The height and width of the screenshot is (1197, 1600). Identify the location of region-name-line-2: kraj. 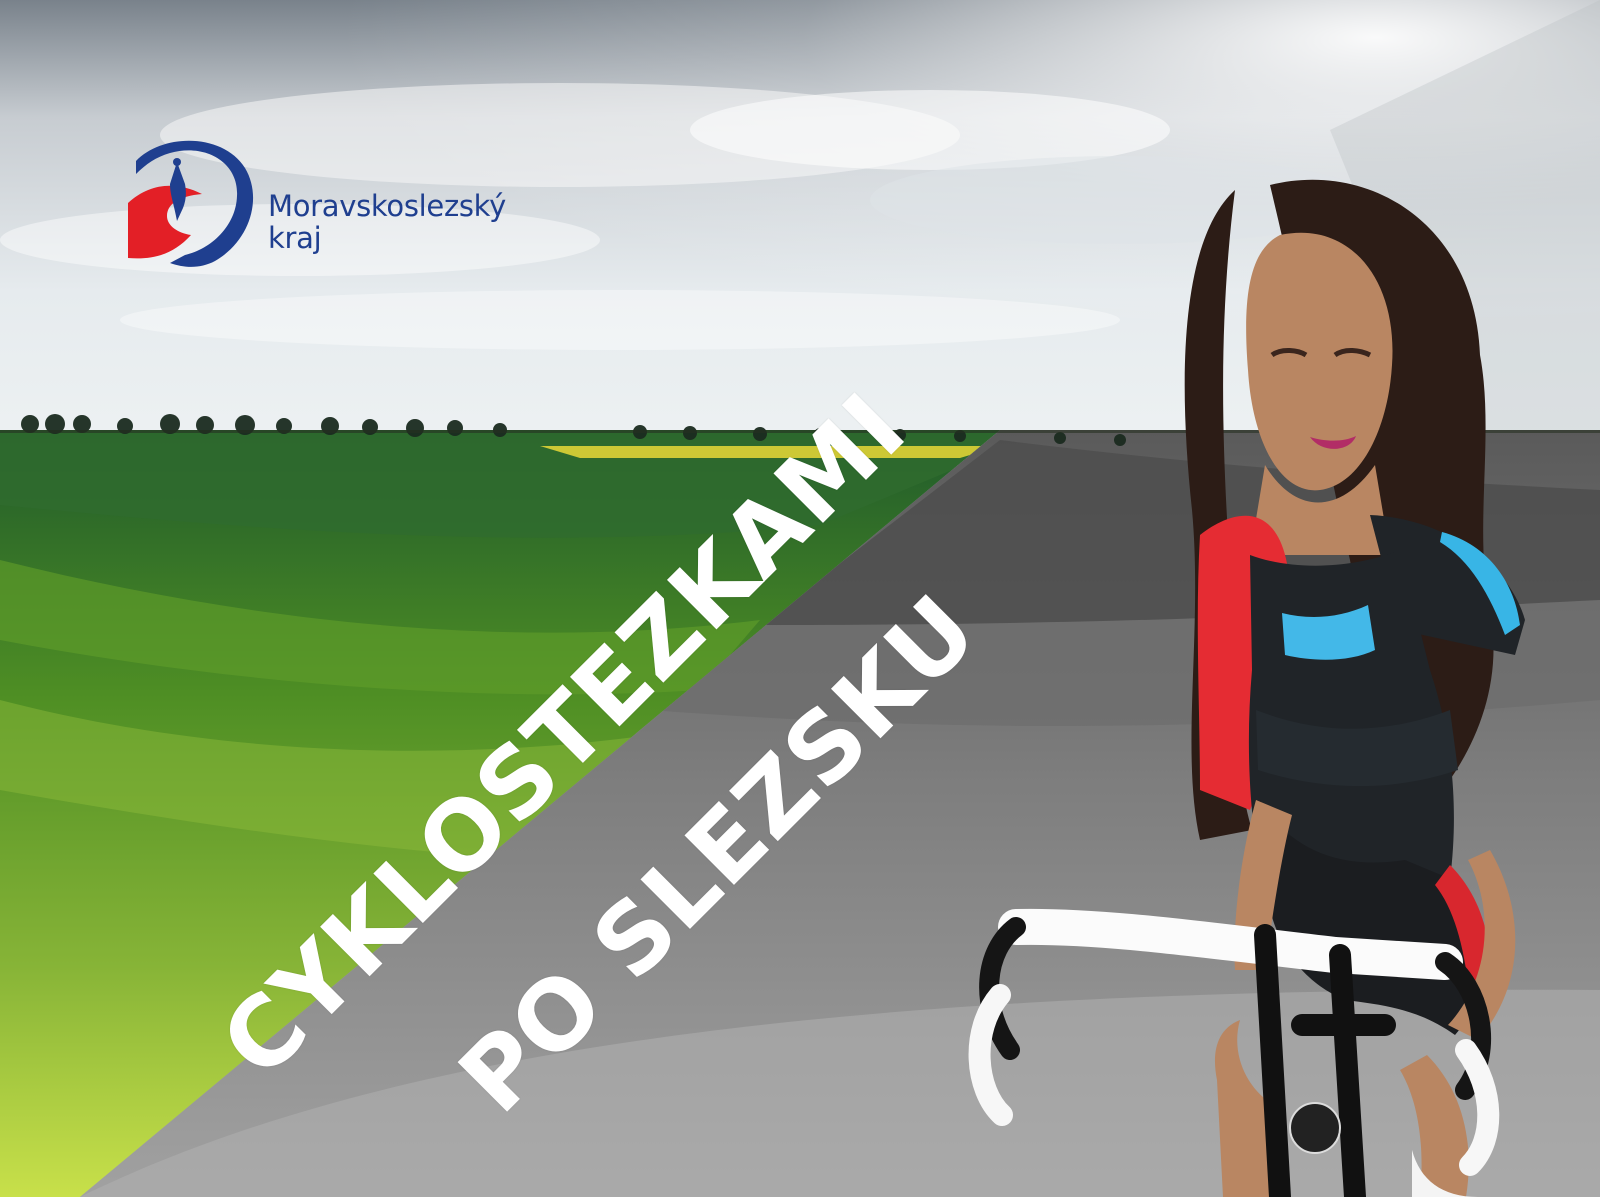
(295, 238).